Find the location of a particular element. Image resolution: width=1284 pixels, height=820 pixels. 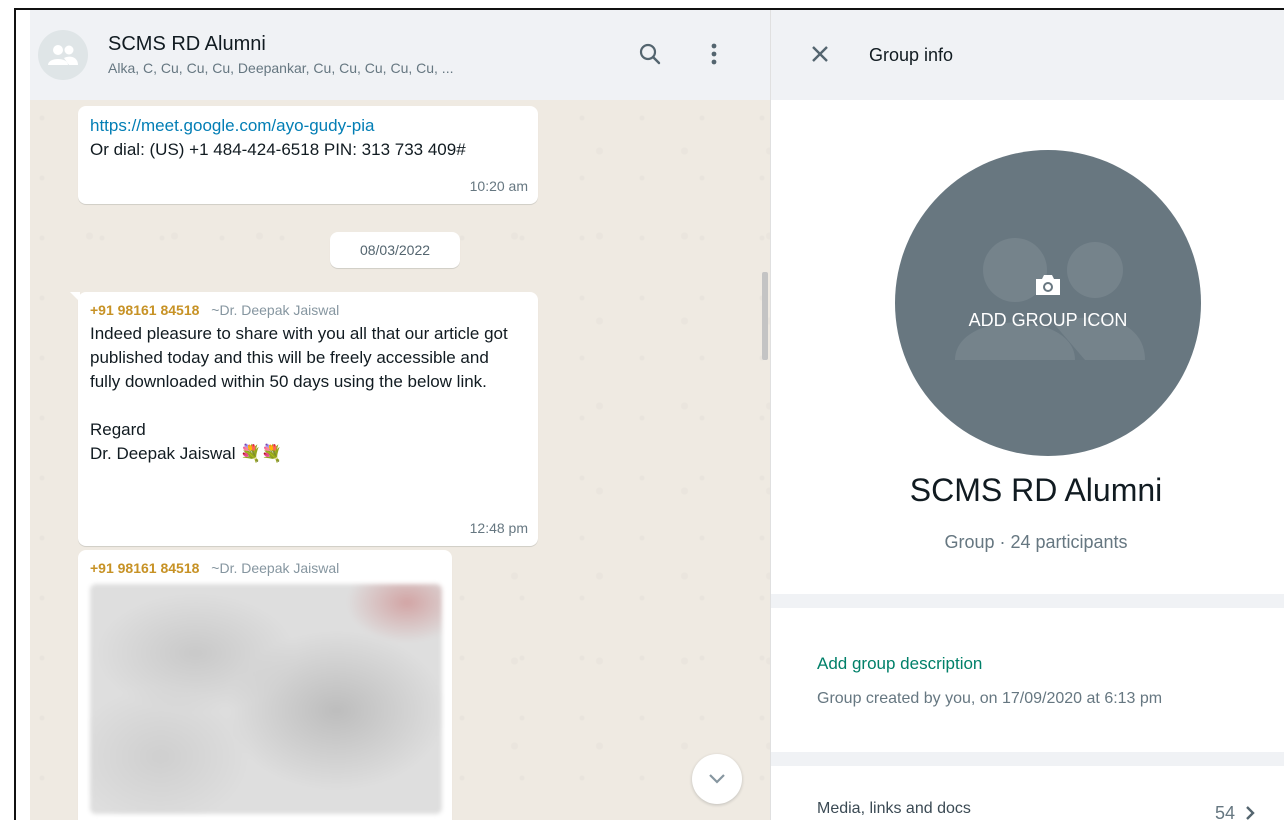

add-group-icon-label: ADD GROUP ICON is located at coordinates (1048, 320).